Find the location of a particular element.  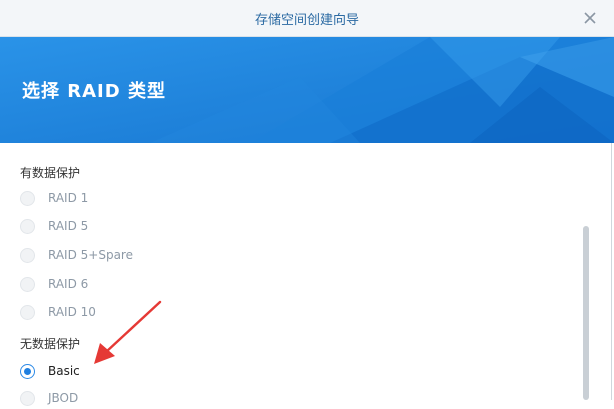

window-title: 存储空间创建向导 is located at coordinates (306, 20).